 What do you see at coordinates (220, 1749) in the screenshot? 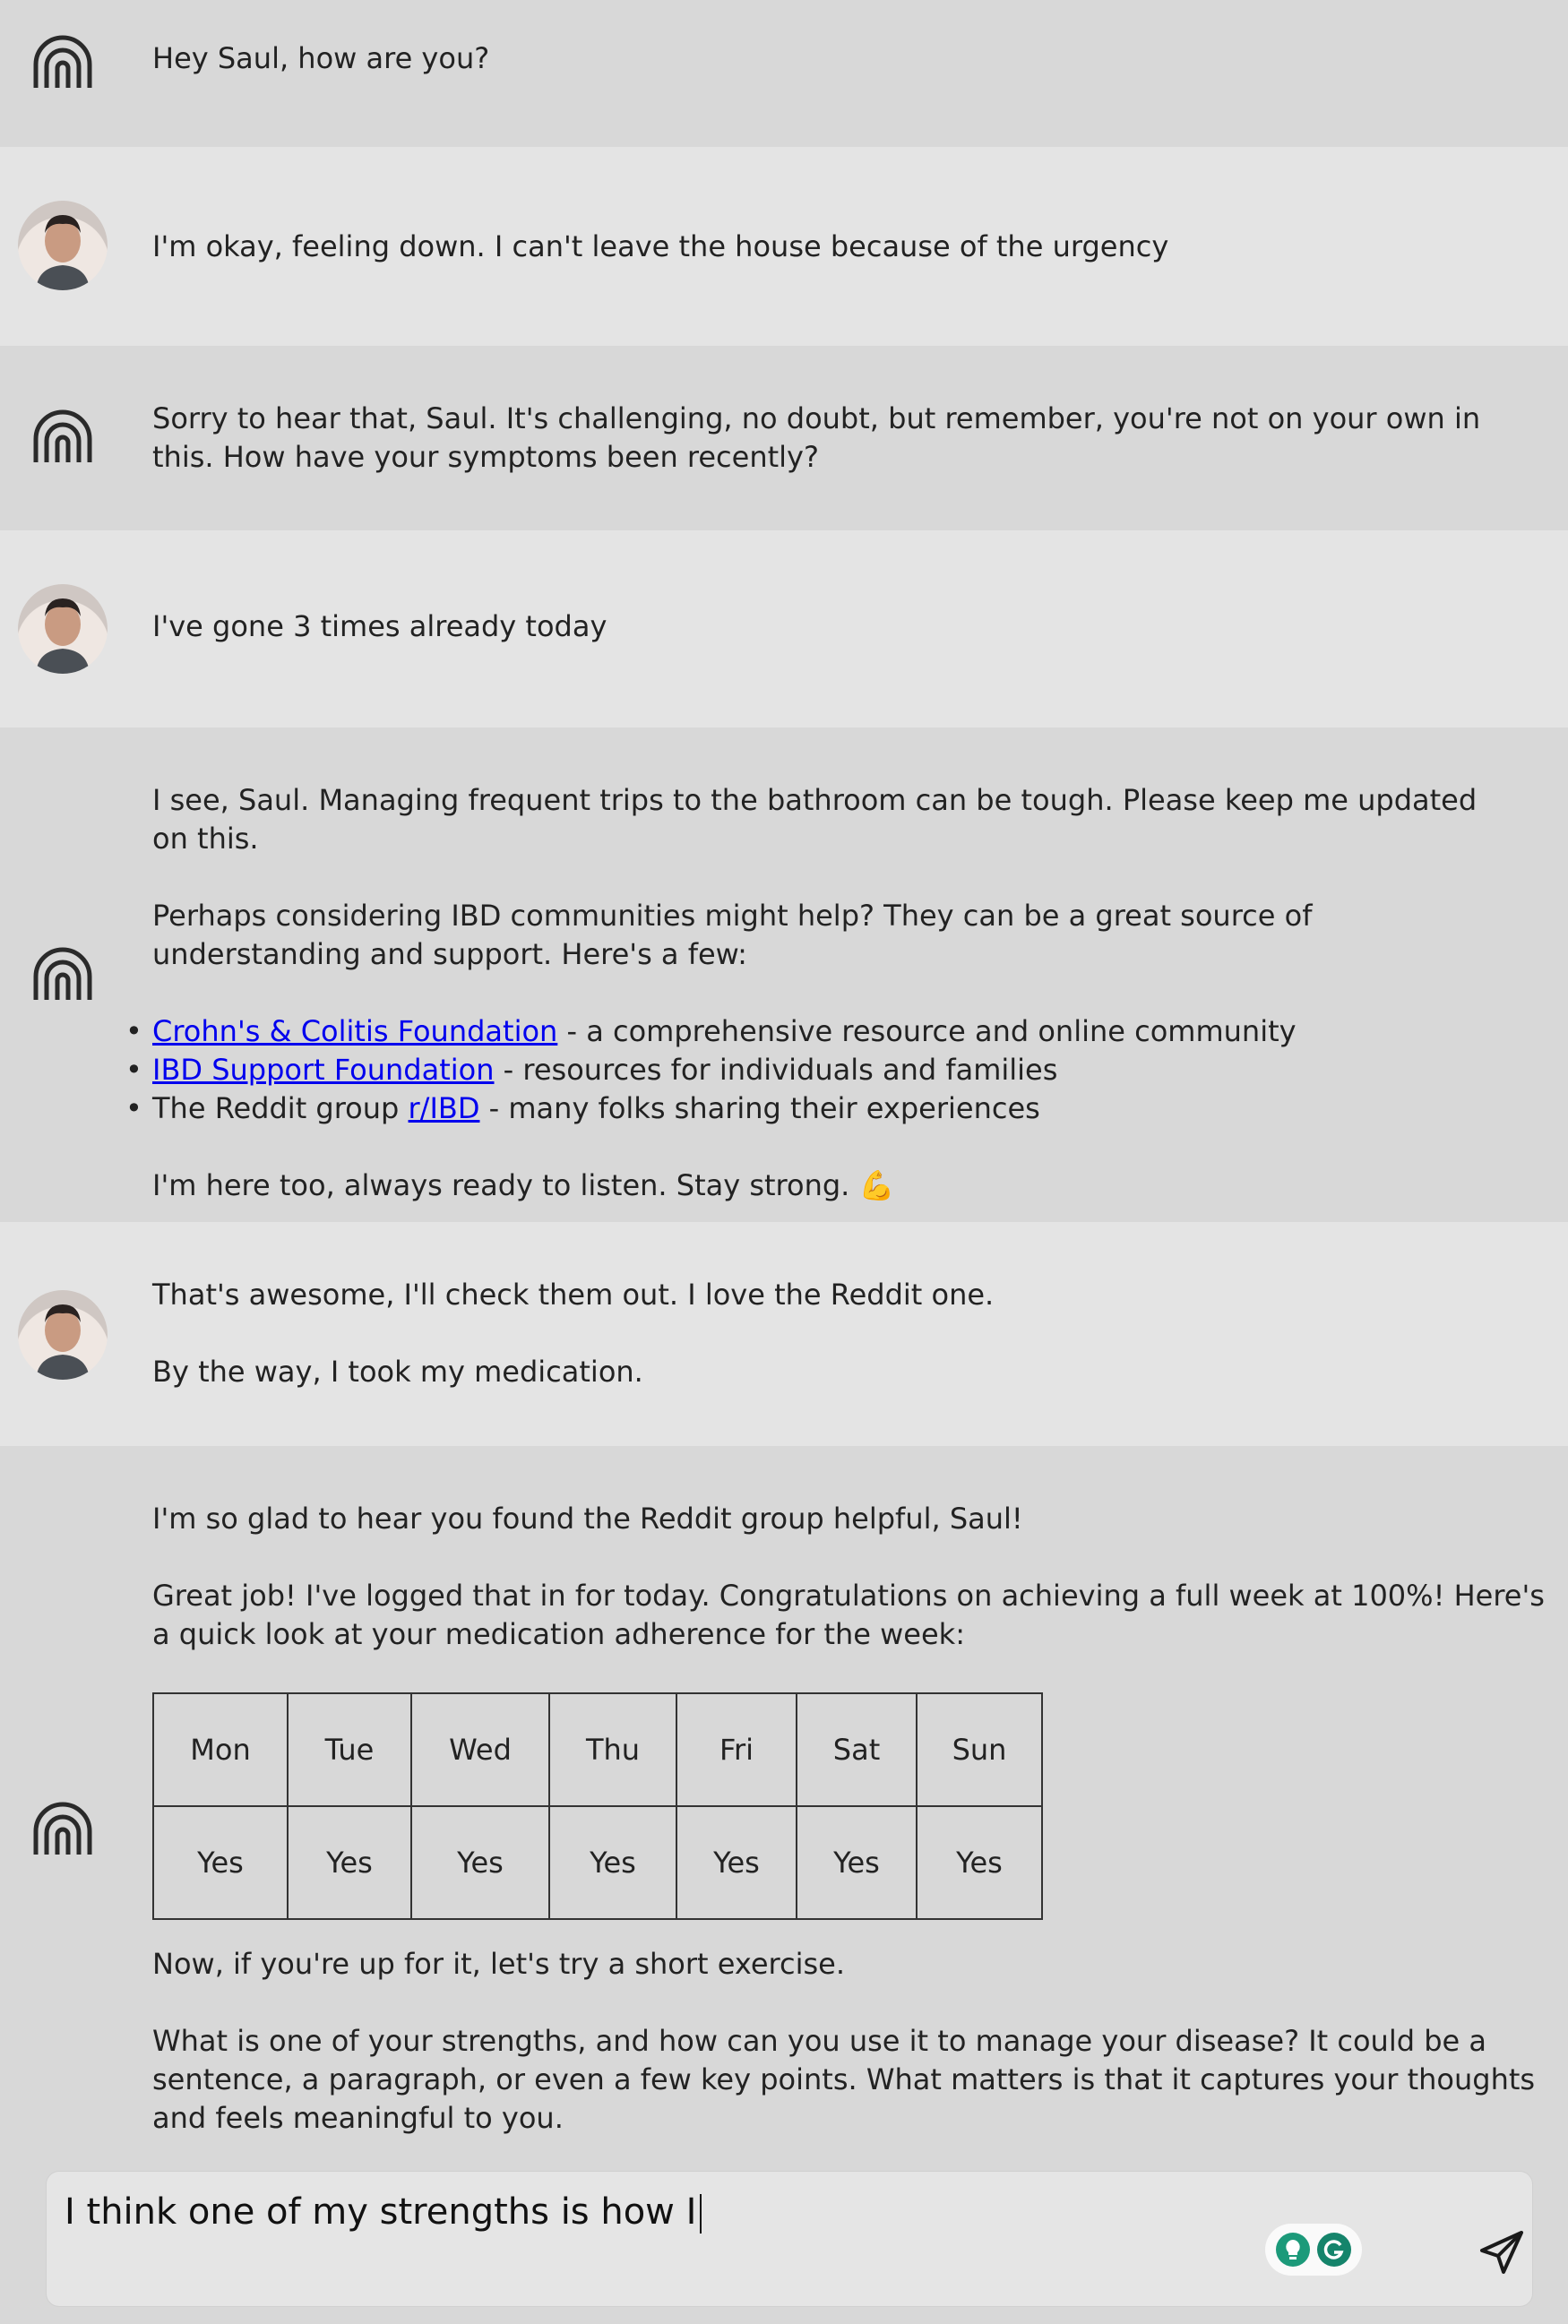
I see `table-header-cell: Mon` at bounding box center [220, 1749].